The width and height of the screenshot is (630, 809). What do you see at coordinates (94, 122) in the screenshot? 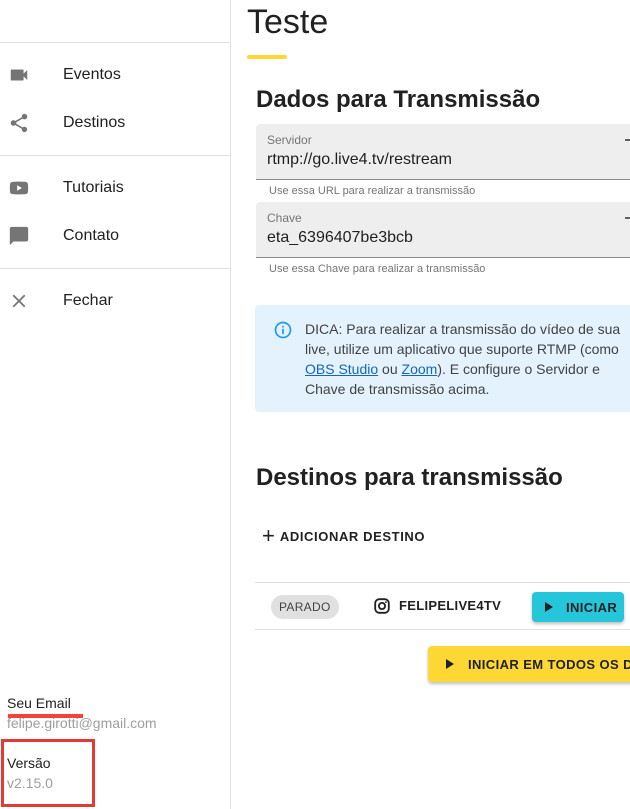
I see `sidebar-item-label: Destinos` at bounding box center [94, 122].